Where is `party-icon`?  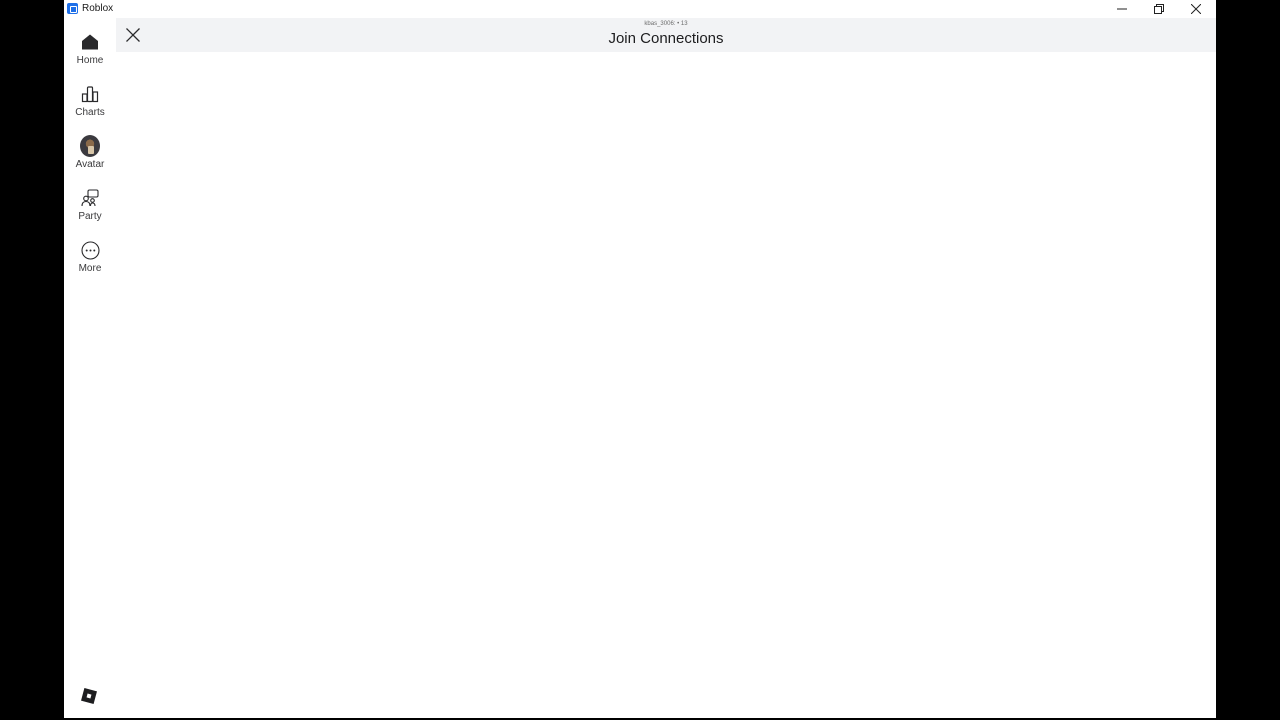 party-icon is located at coordinates (90, 198).